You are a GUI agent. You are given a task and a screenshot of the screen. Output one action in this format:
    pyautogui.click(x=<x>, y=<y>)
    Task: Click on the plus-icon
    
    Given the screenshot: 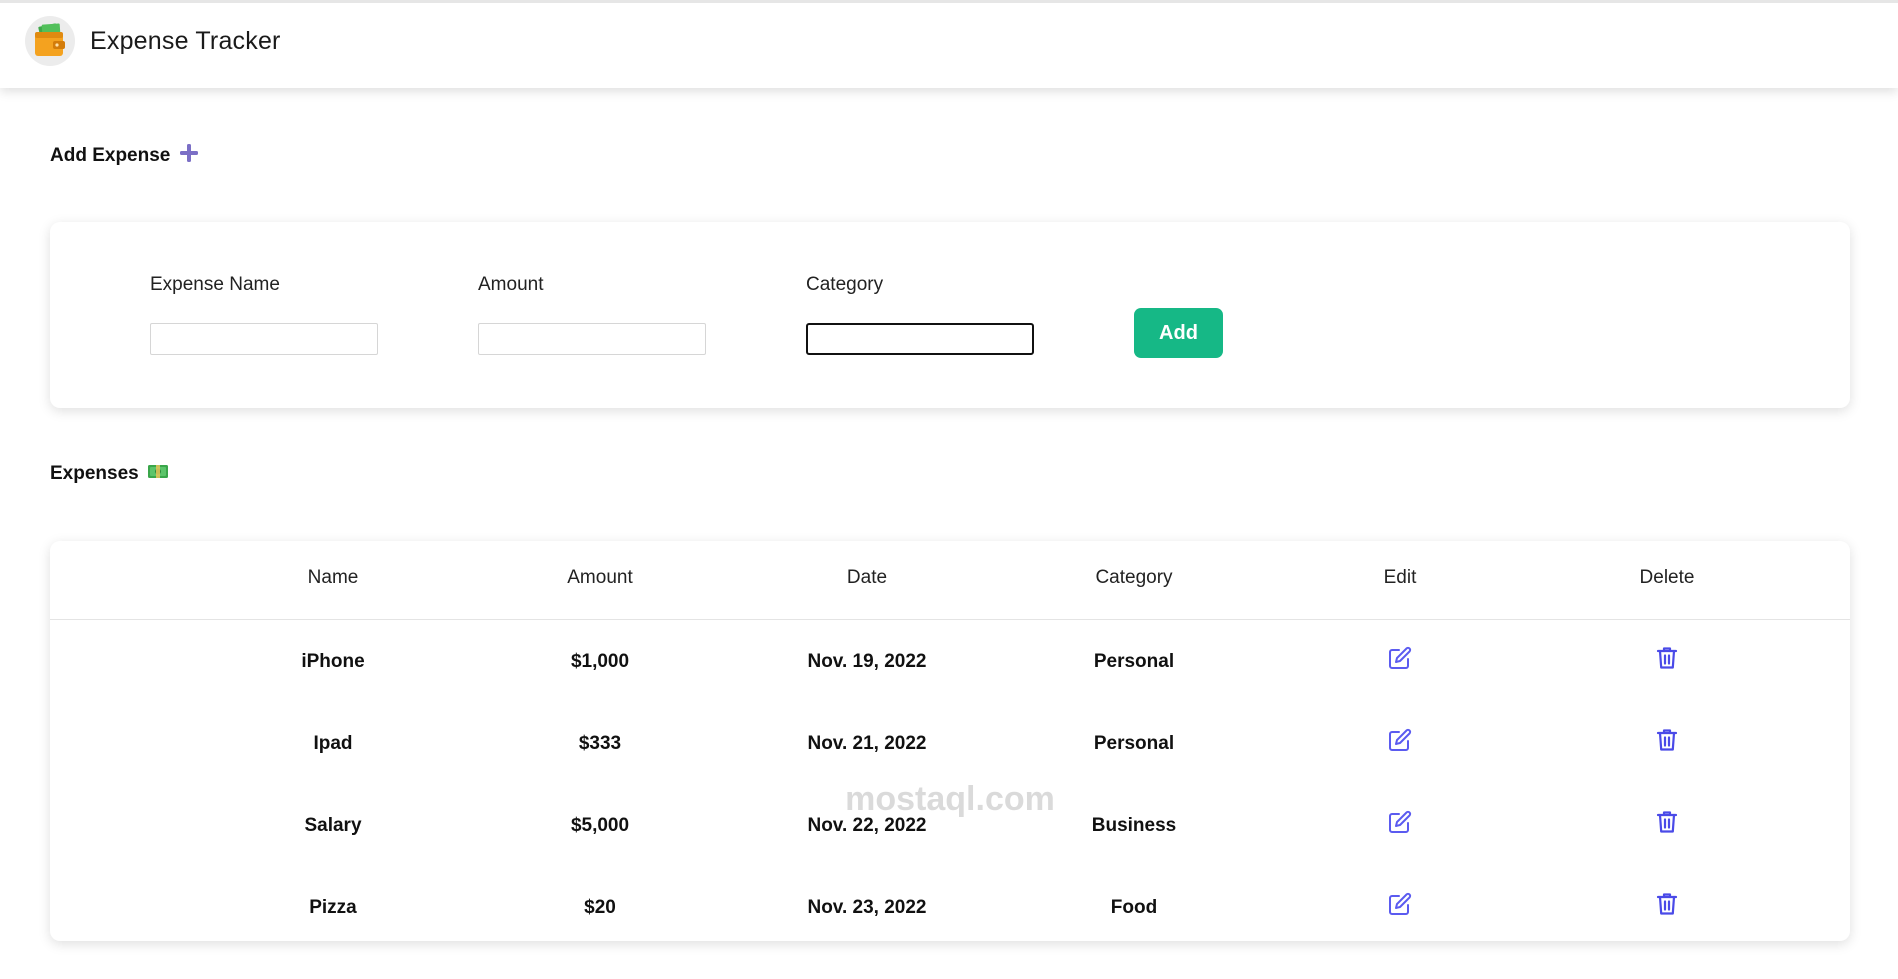 What is the action you would take?
    pyautogui.click(x=189, y=156)
    